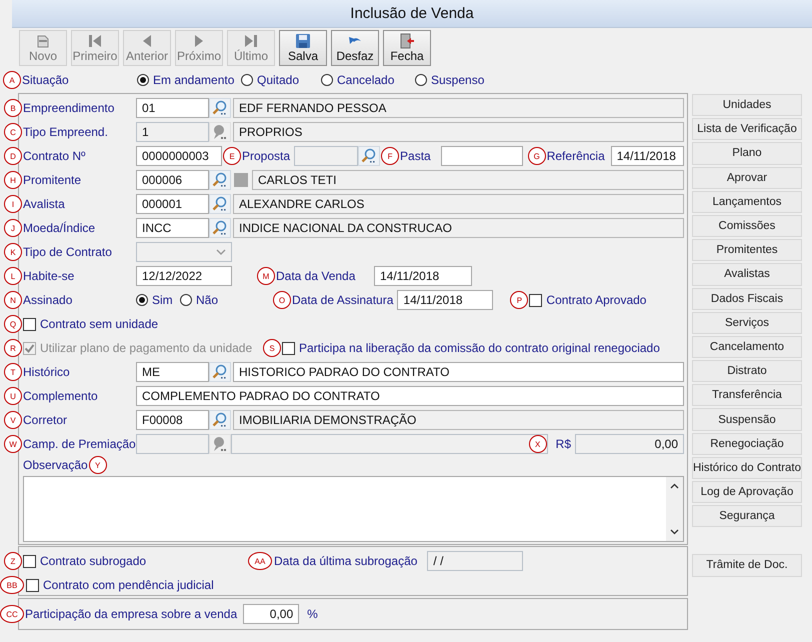 This screenshot has width=812, height=642. What do you see at coordinates (13, 561) in the screenshot?
I see `callout-marker: Z` at bounding box center [13, 561].